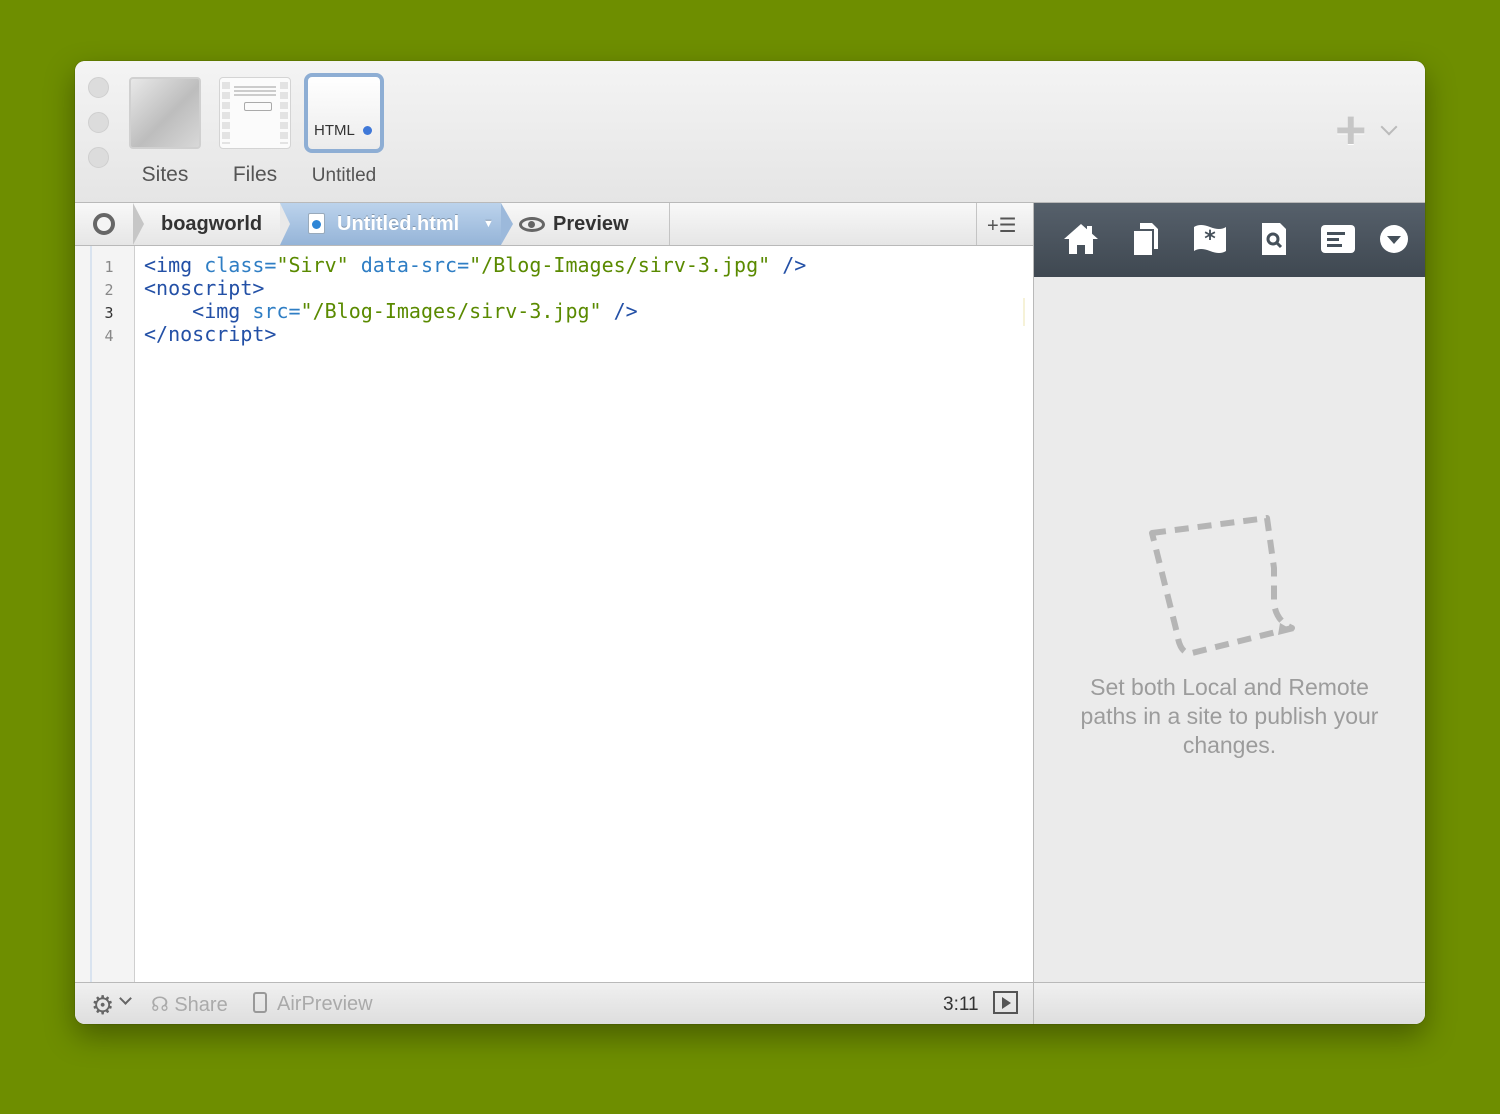 This screenshot has width=1500, height=1114. What do you see at coordinates (104, 224) in the screenshot?
I see `toggle-sidebar-icon` at bounding box center [104, 224].